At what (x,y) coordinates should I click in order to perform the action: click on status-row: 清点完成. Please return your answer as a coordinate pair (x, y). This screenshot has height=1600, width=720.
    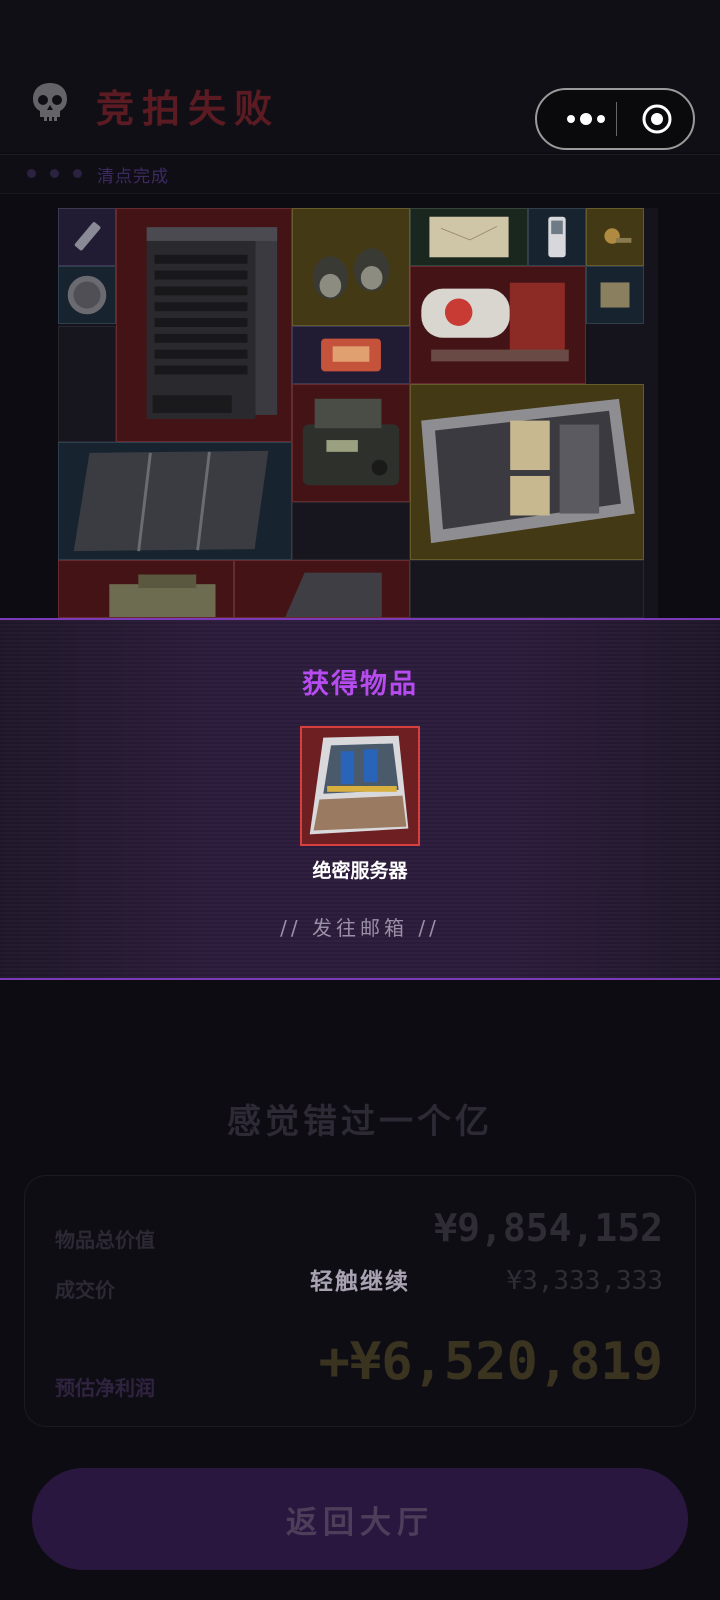
    Looking at the image, I should click on (360, 174).